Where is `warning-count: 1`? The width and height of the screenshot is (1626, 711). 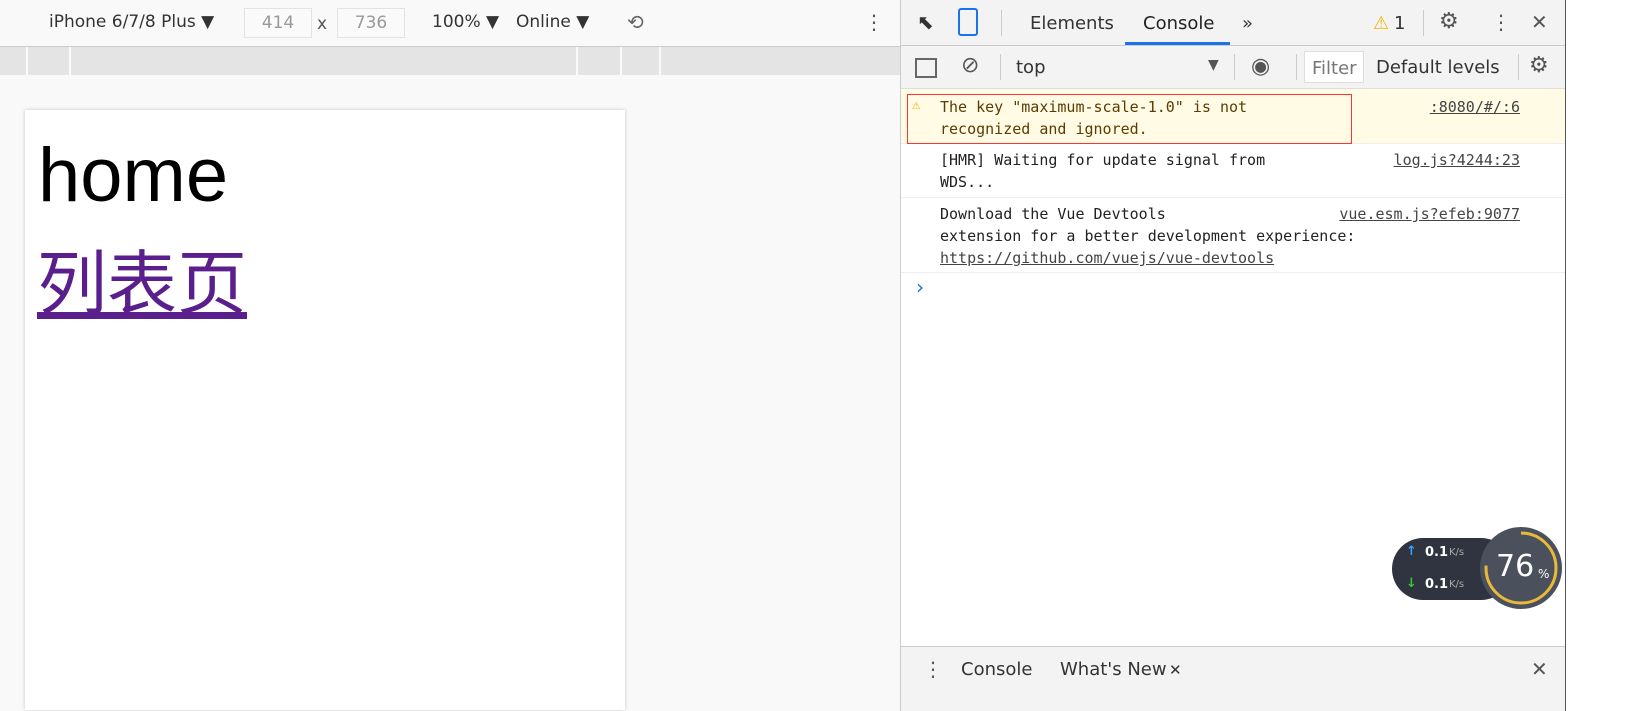
warning-count: 1 is located at coordinates (1399, 23).